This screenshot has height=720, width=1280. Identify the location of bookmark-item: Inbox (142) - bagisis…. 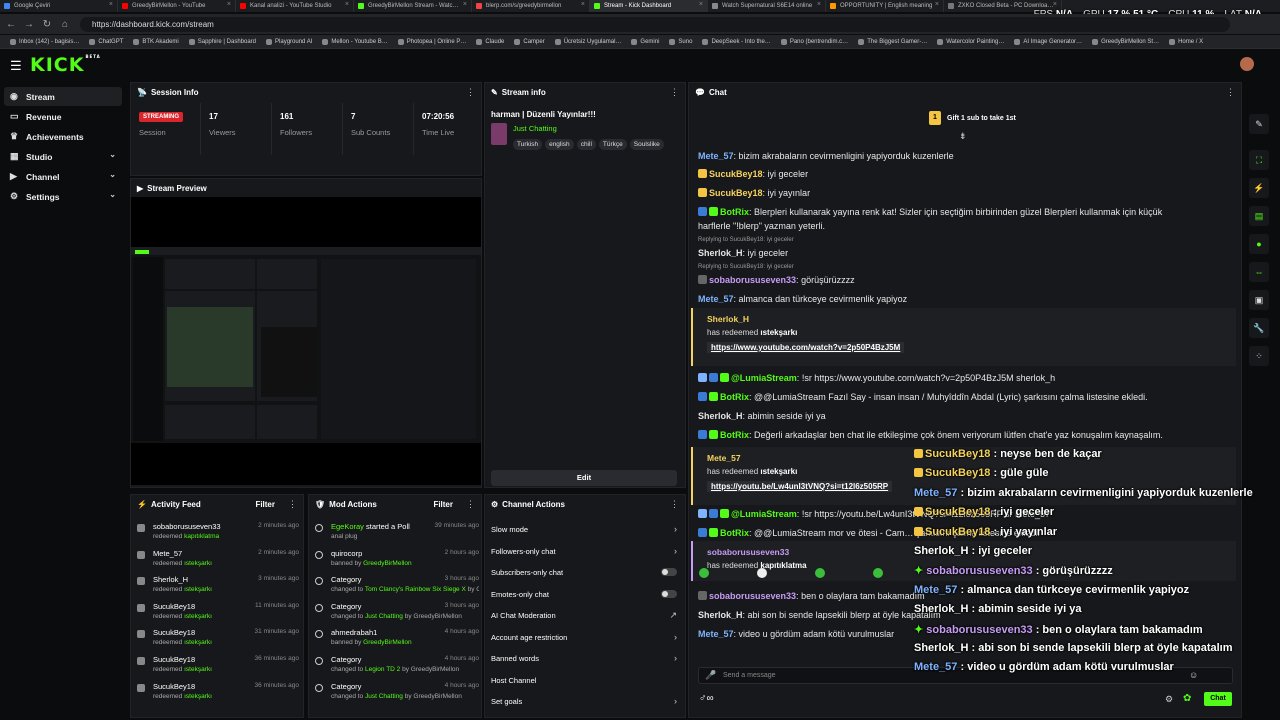
(44, 41).